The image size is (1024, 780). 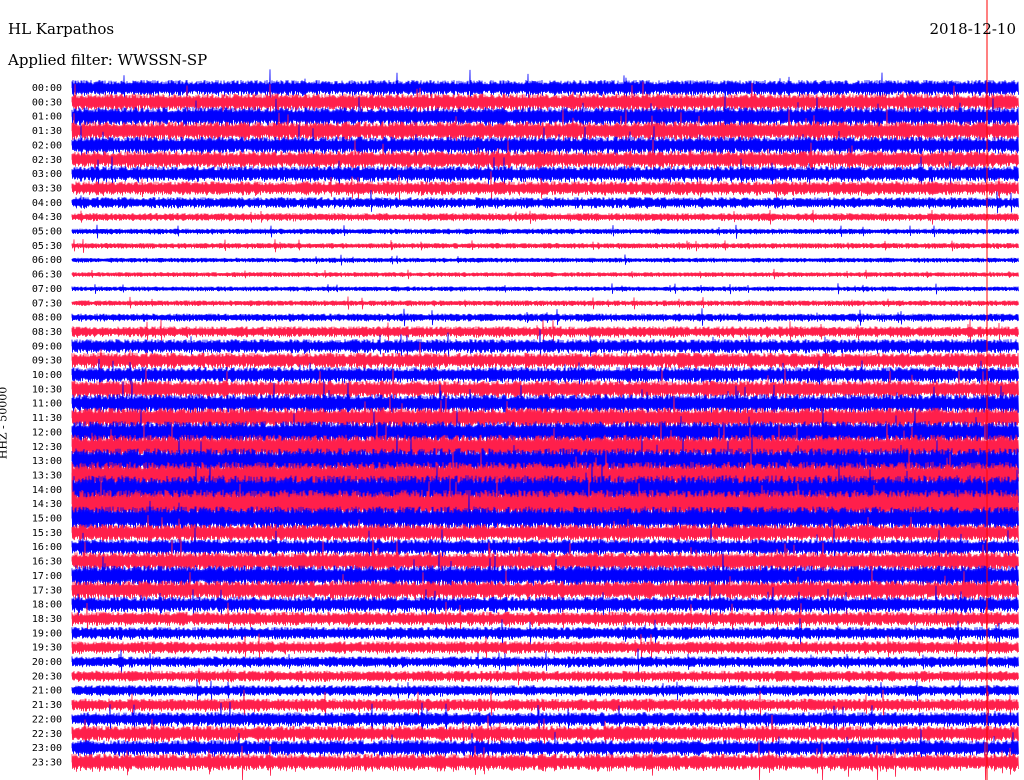 What do you see at coordinates (47, 734) in the screenshot?
I see `time-tick-label: 22:30` at bounding box center [47, 734].